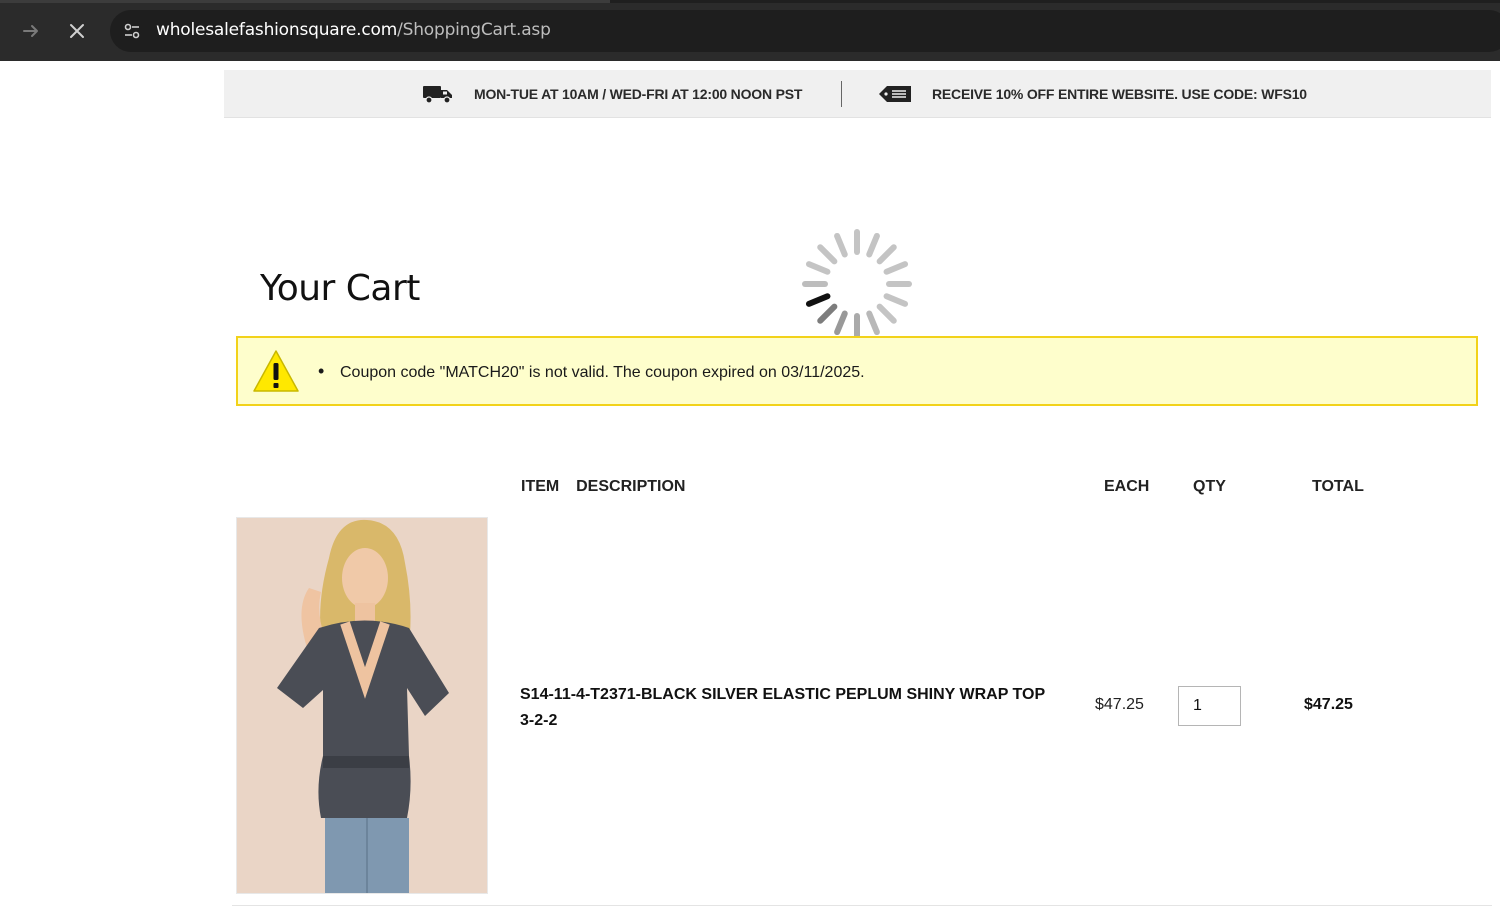 This screenshot has width=1500, height=918. Describe the element at coordinates (841, 94) in the screenshot. I see `promo-divider` at that location.